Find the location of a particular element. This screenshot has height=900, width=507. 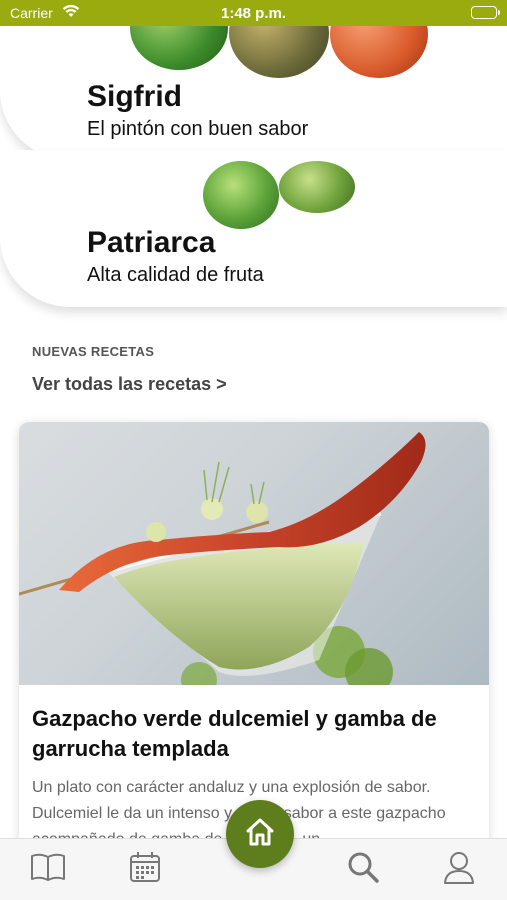

status-bar: Carrier 1:48 p.m. is located at coordinates (253, 13).